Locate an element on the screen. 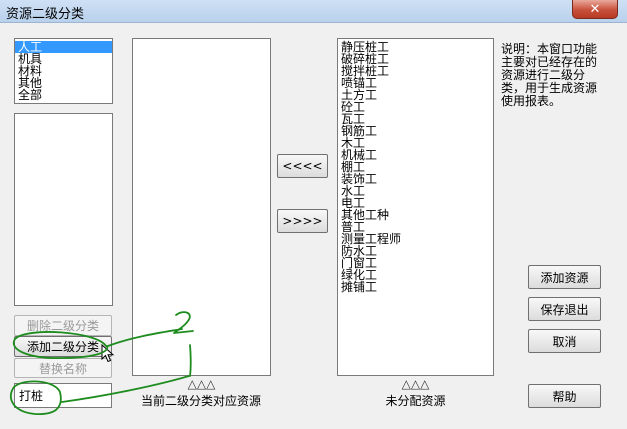 This screenshot has height=429, width=627. move-left-button: <<<< is located at coordinates (302, 166).